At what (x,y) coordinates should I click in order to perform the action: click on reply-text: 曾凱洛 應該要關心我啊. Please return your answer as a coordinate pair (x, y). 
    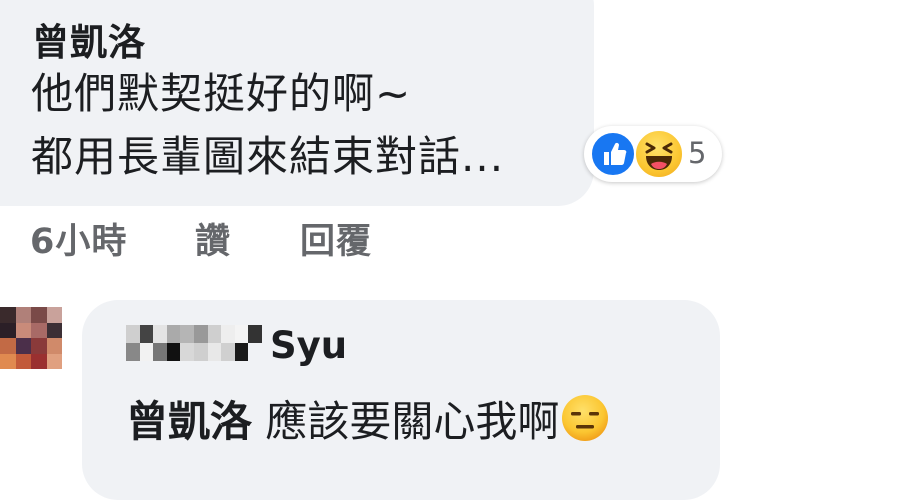
    Looking at the image, I should click on (367, 418).